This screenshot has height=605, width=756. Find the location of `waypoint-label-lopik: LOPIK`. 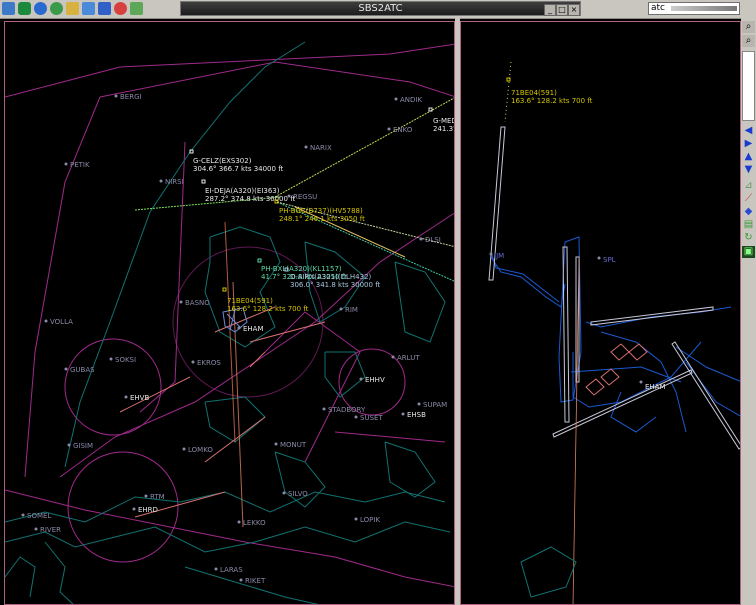

waypoint-label-lopik: LOPIK is located at coordinates (370, 520).